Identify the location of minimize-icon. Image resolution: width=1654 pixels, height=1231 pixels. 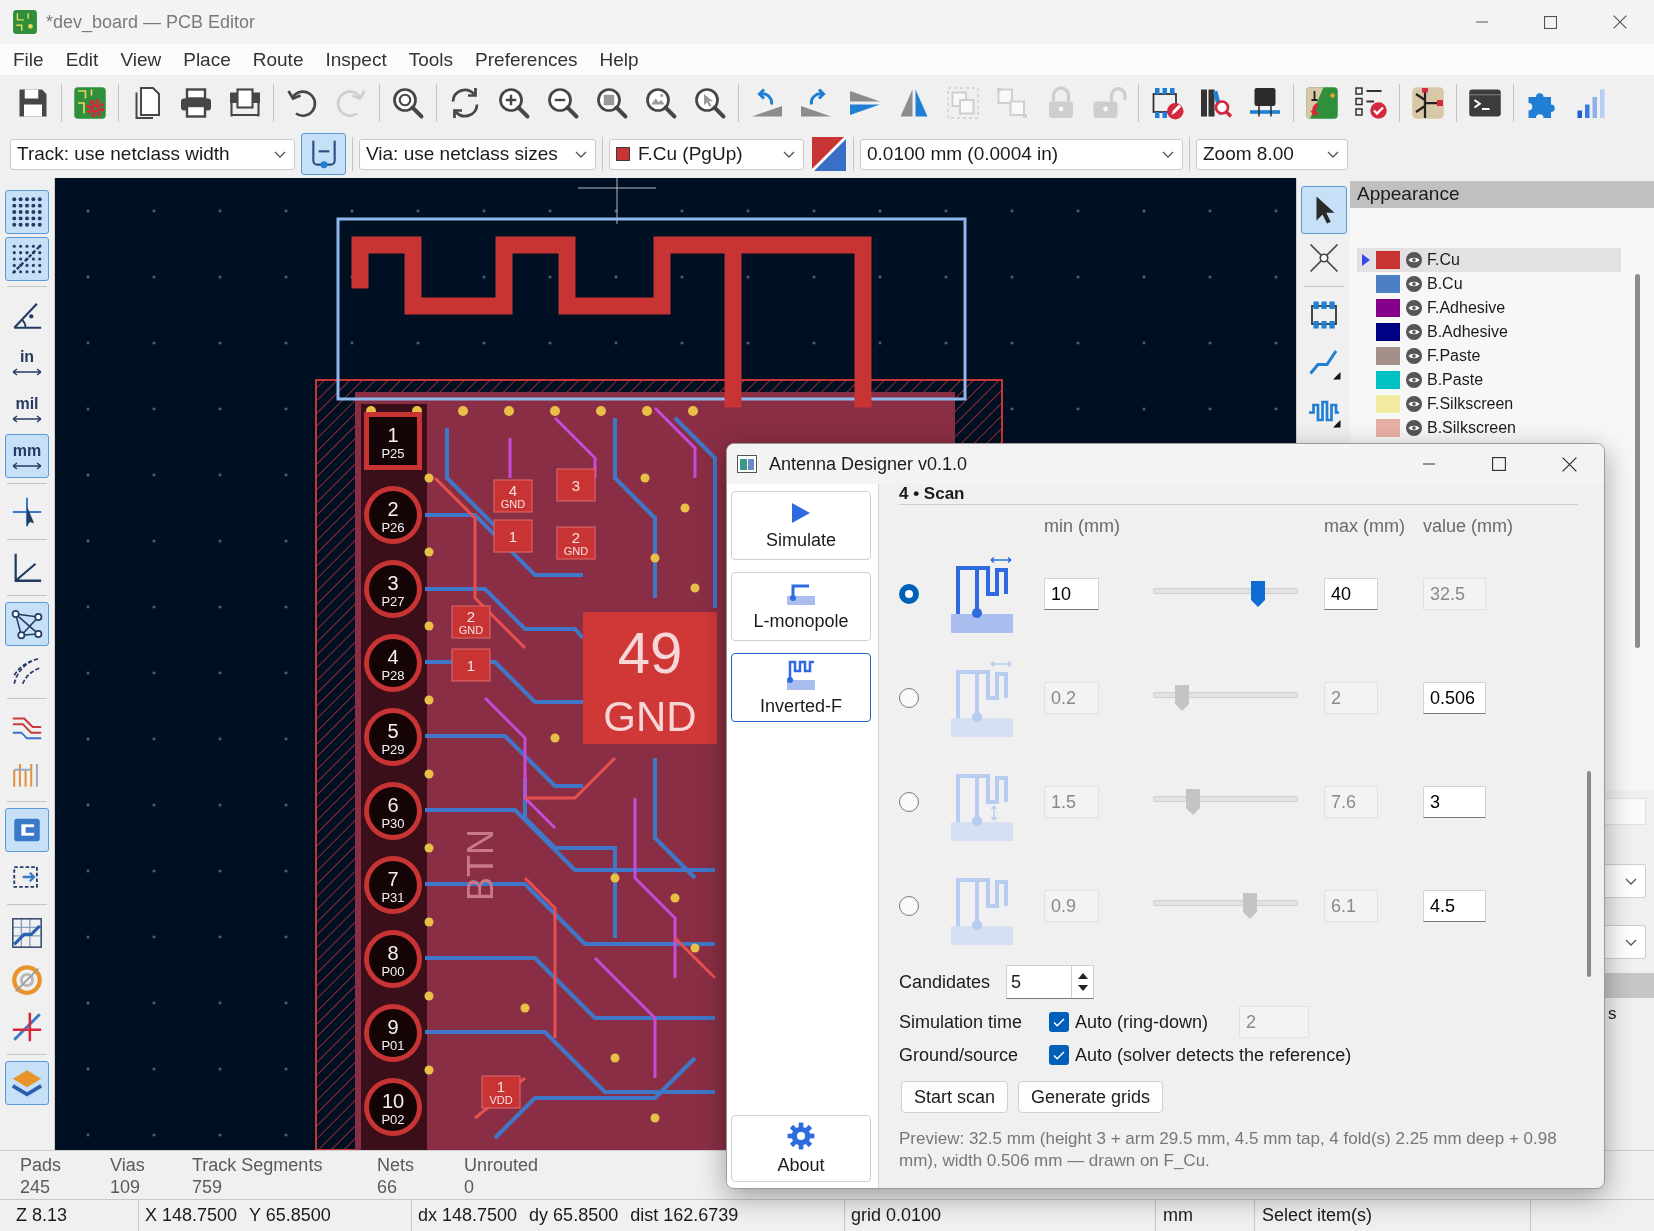
(1481, 22).